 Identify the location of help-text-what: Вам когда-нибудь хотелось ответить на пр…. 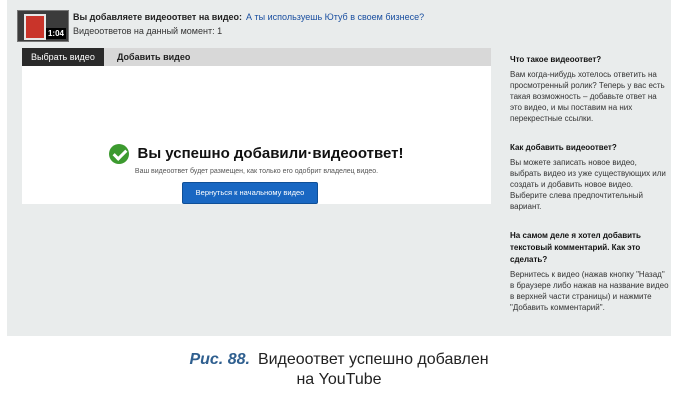
(587, 96).